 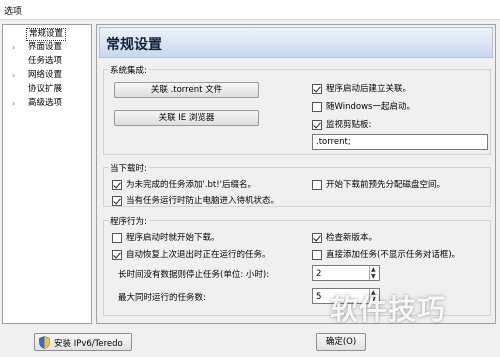 I want to click on checkbox-label: 程序启动后建立关联。, so click(x=369, y=89).